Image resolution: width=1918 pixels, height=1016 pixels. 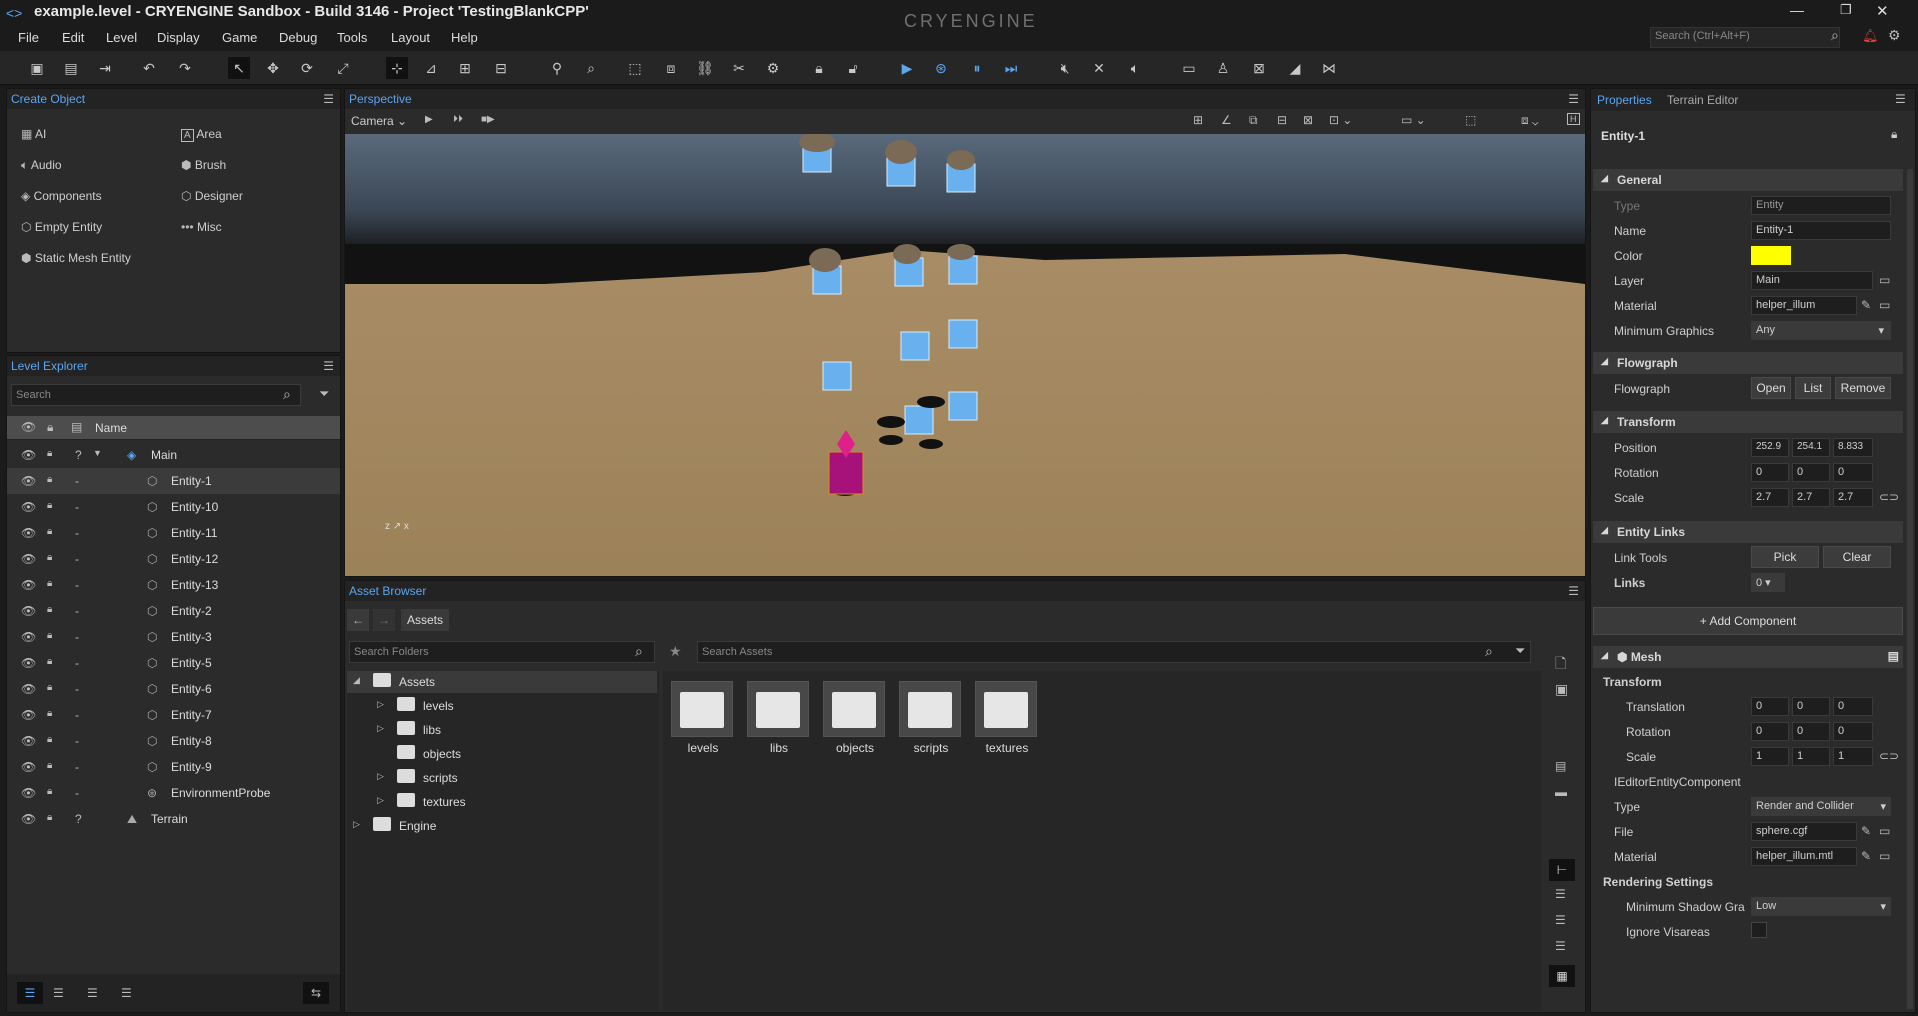 What do you see at coordinates (1866, 305) in the screenshot?
I see `edit-icon: ✎` at bounding box center [1866, 305].